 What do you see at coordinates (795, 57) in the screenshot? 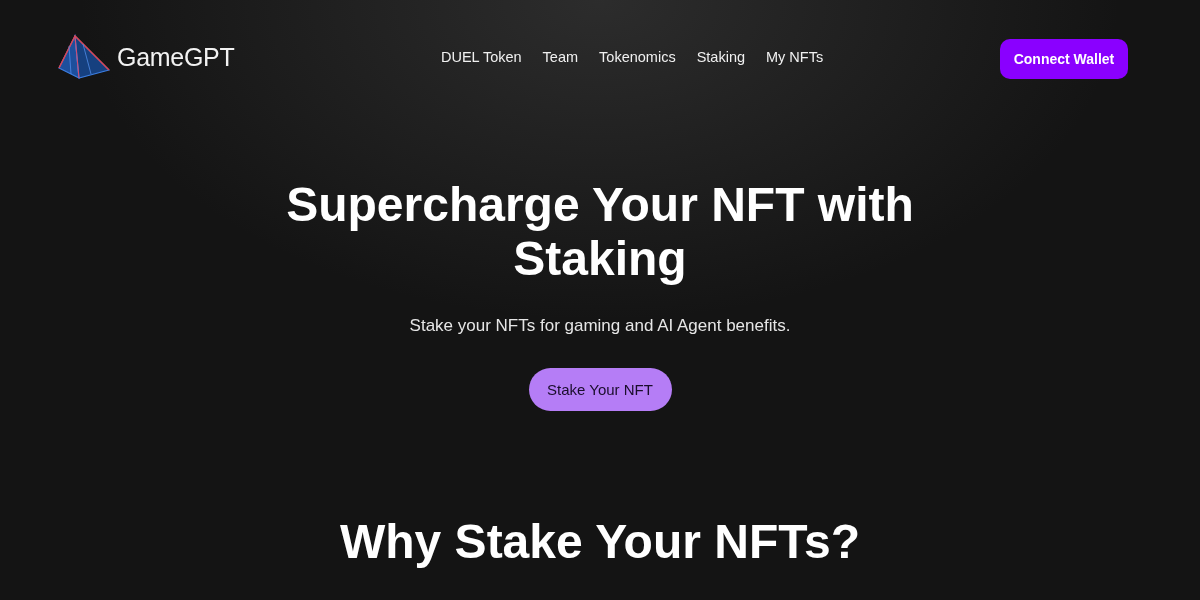
I see `nav-link: My NFTs` at bounding box center [795, 57].